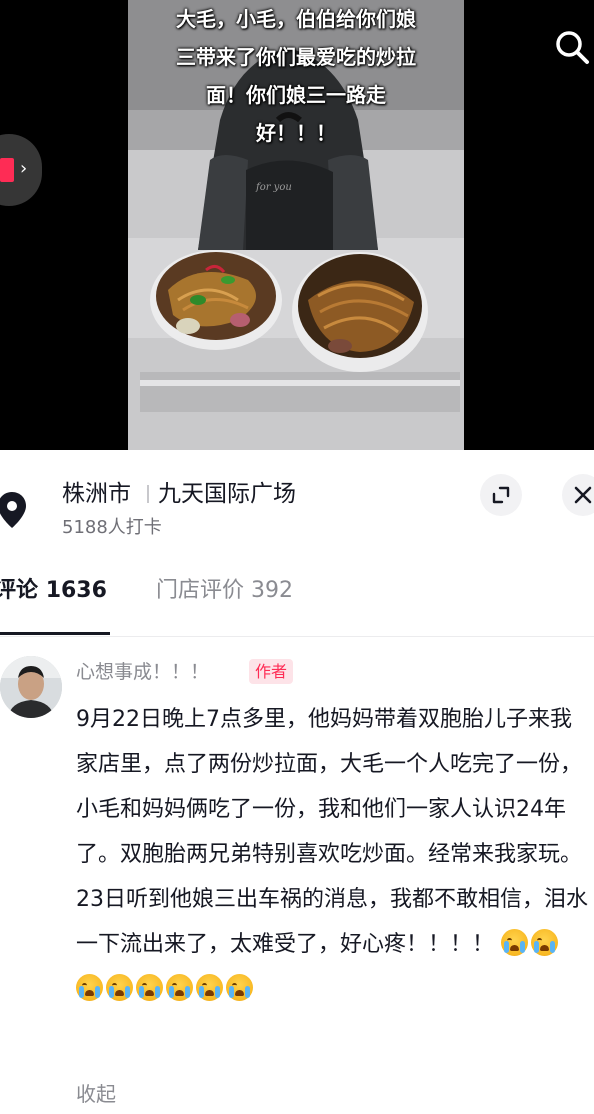 Image resolution: width=594 pixels, height=1114 pixels. What do you see at coordinates (19, 590) in the screenshot?
I see `tab-comments-label: 评论` at bounding box center [19, 590].